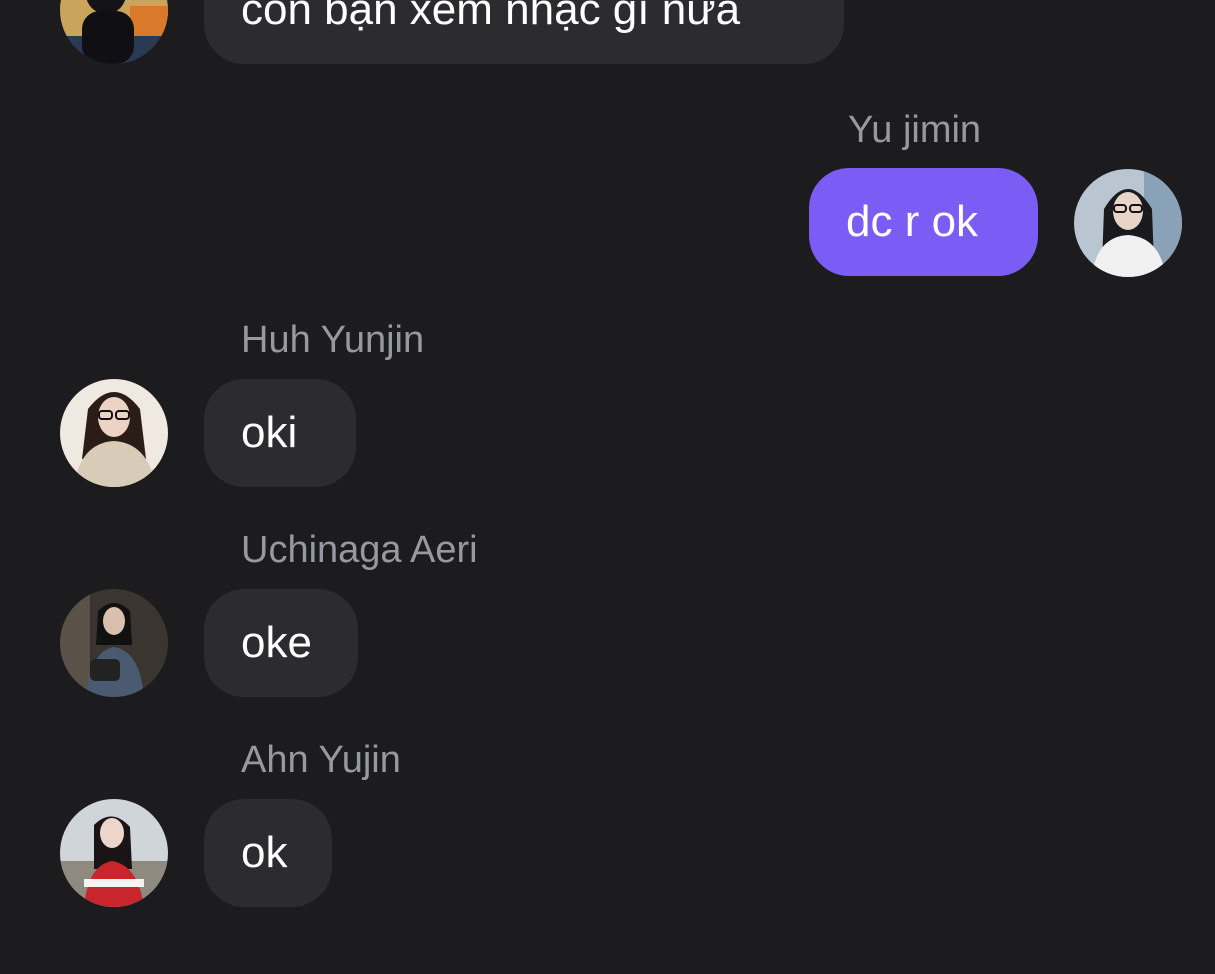  What do you see at coordinates (276, 642) in the screenshot?
I see `message-text: oke` at bounding box center [276, 642].